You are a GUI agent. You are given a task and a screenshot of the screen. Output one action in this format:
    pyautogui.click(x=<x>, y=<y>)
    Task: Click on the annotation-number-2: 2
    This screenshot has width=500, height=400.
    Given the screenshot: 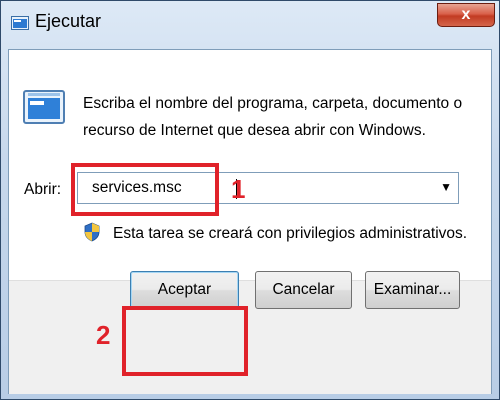 What is the action you would take?
    pyautogui.click(x=103, y=335)
    